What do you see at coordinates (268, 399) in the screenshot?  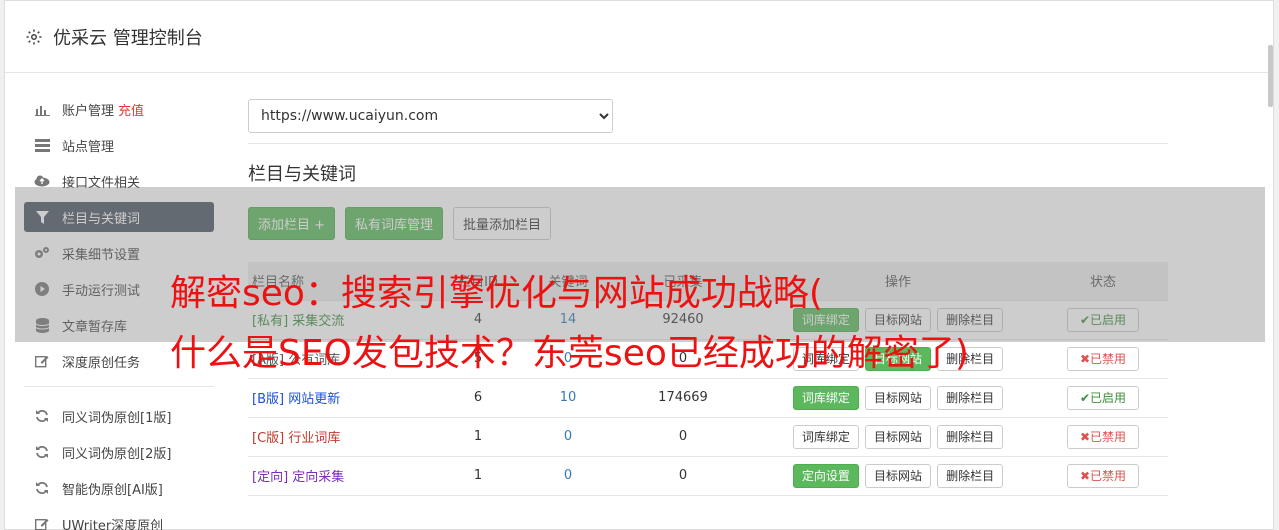 I see `column-tag: [B版]` at bounding box center [268, 399].